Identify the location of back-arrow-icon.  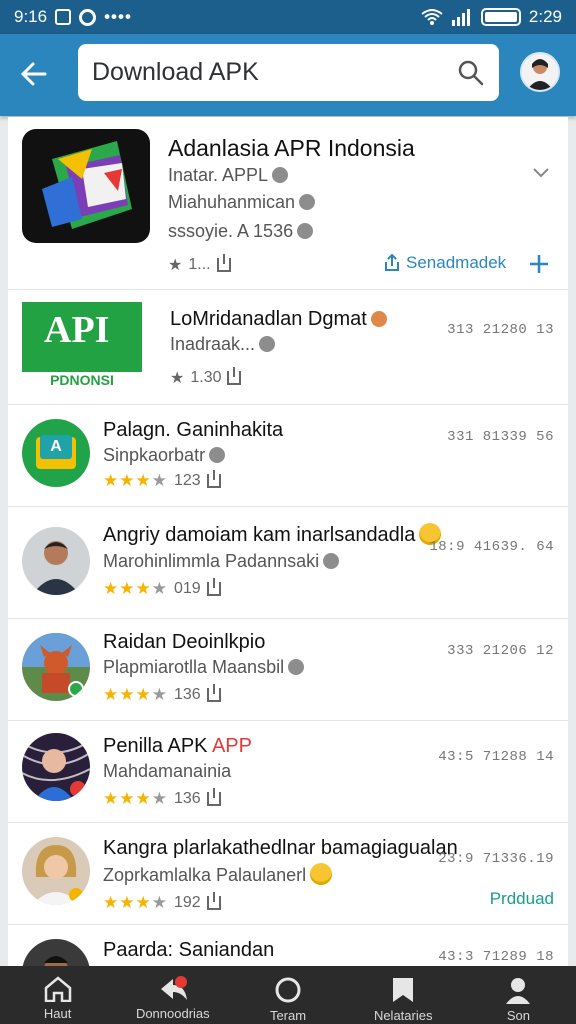
(33, 74).